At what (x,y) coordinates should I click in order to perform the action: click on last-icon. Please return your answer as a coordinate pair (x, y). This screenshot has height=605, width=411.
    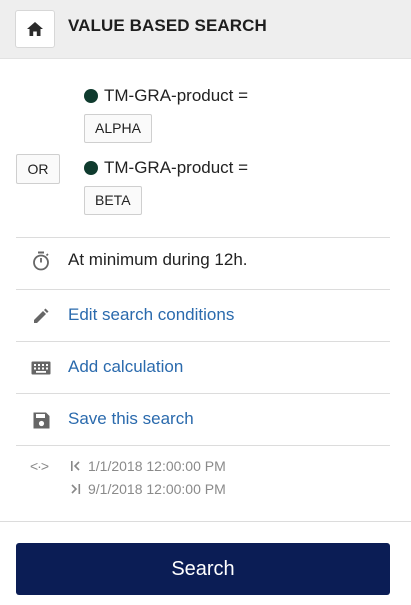
    Looking at the image, I should click on (79, 489).